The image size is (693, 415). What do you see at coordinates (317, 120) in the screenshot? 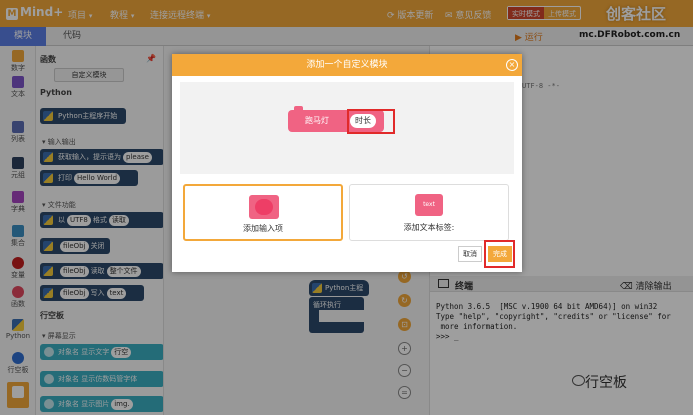
I see `function-name: 跑马灯` at bounding box center [317, 120].